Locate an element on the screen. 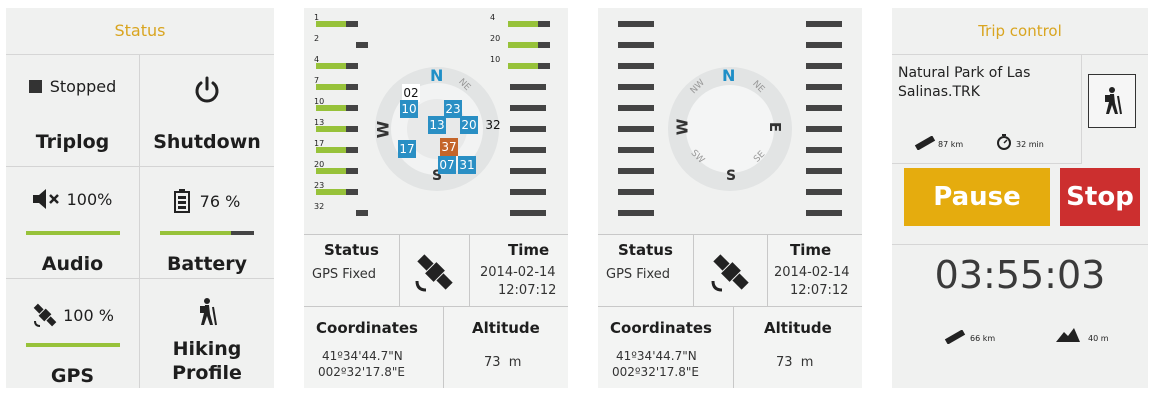 The width and height of the screenshot is (1154, 394). gps-row: 100 % is located at coordinates (72, 315).